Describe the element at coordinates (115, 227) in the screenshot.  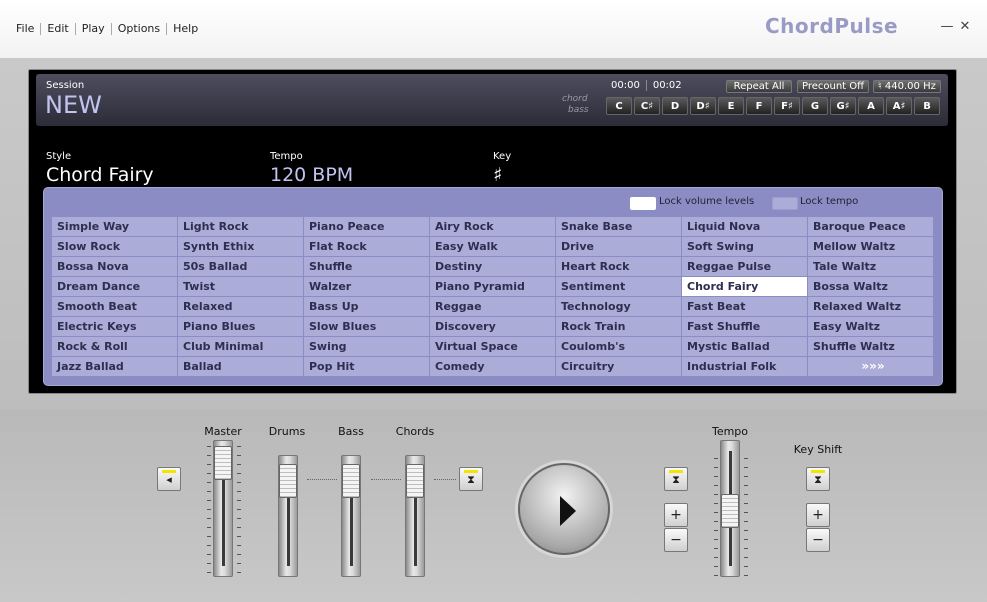
I see `style-cell: Simple Way` at that location.